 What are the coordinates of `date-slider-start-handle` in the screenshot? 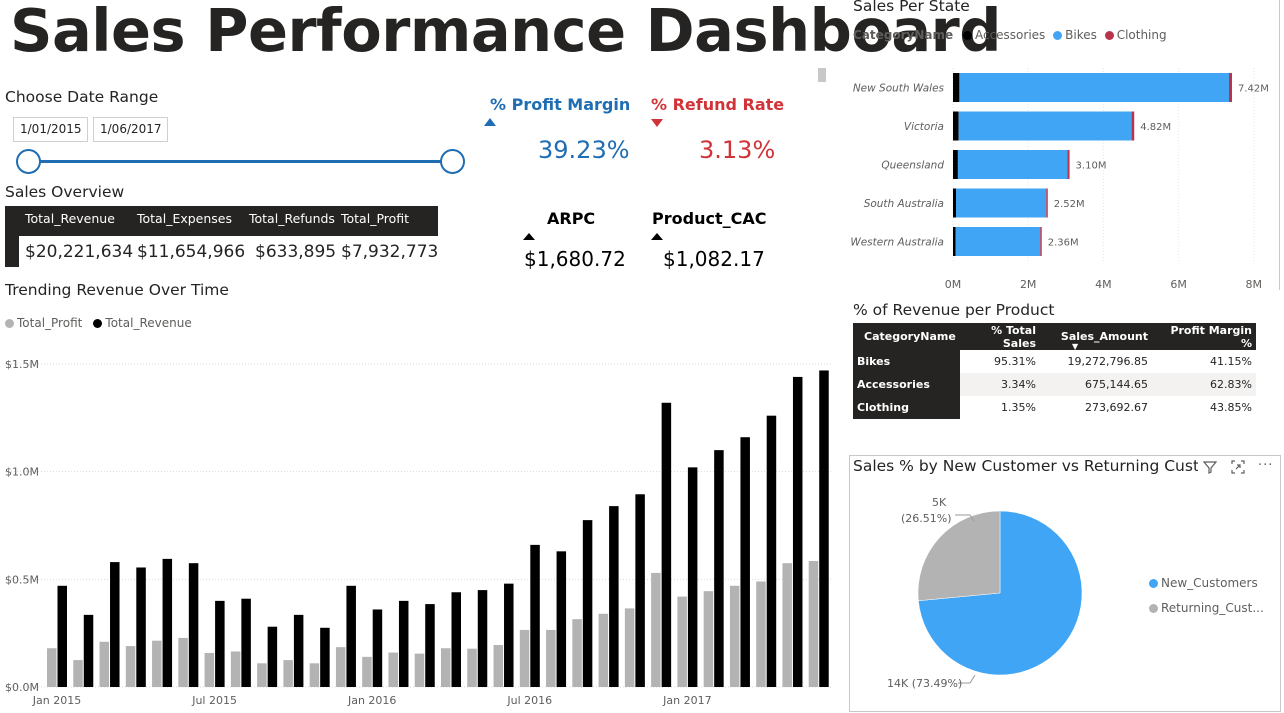 It's located at (28, 161).